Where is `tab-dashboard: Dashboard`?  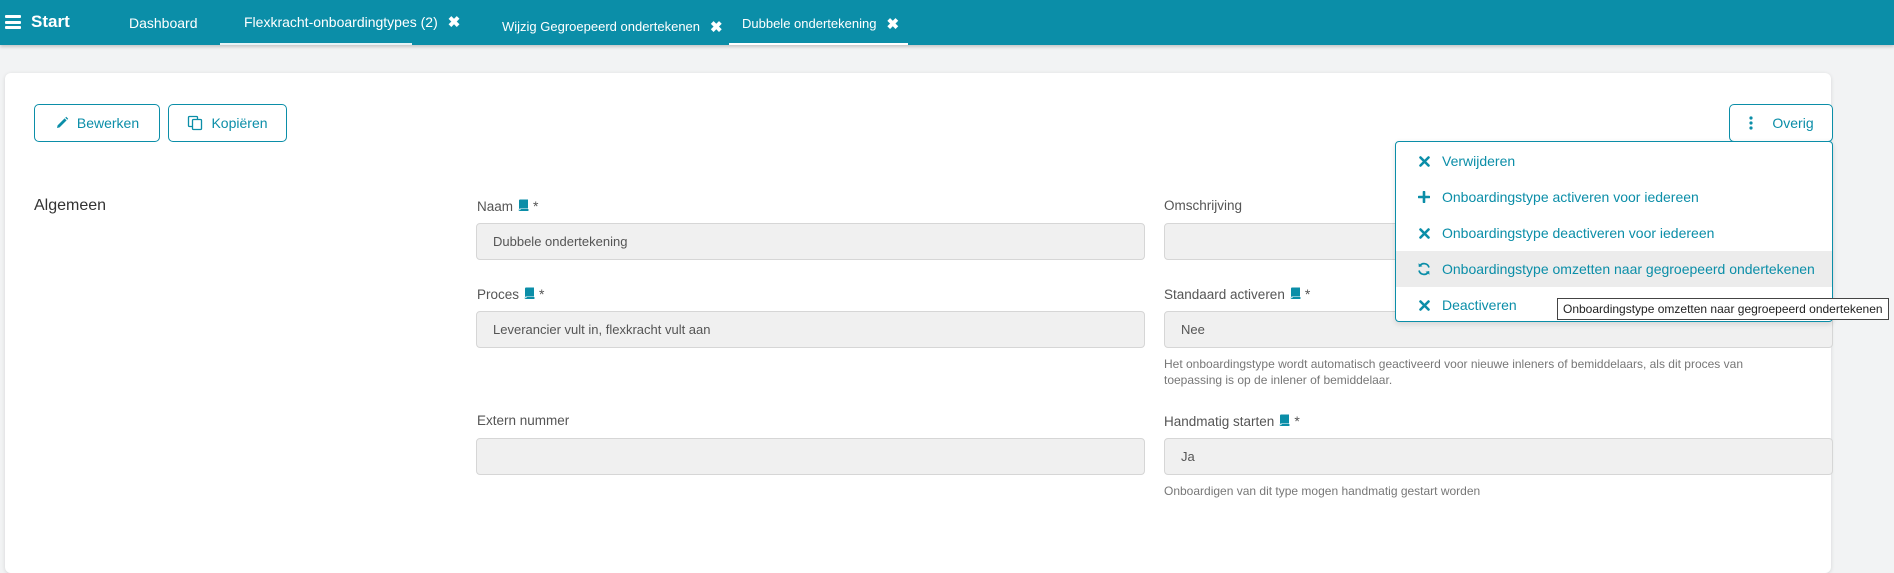 tab-dashboard: Dashboard is located at coordinates (163, 22).